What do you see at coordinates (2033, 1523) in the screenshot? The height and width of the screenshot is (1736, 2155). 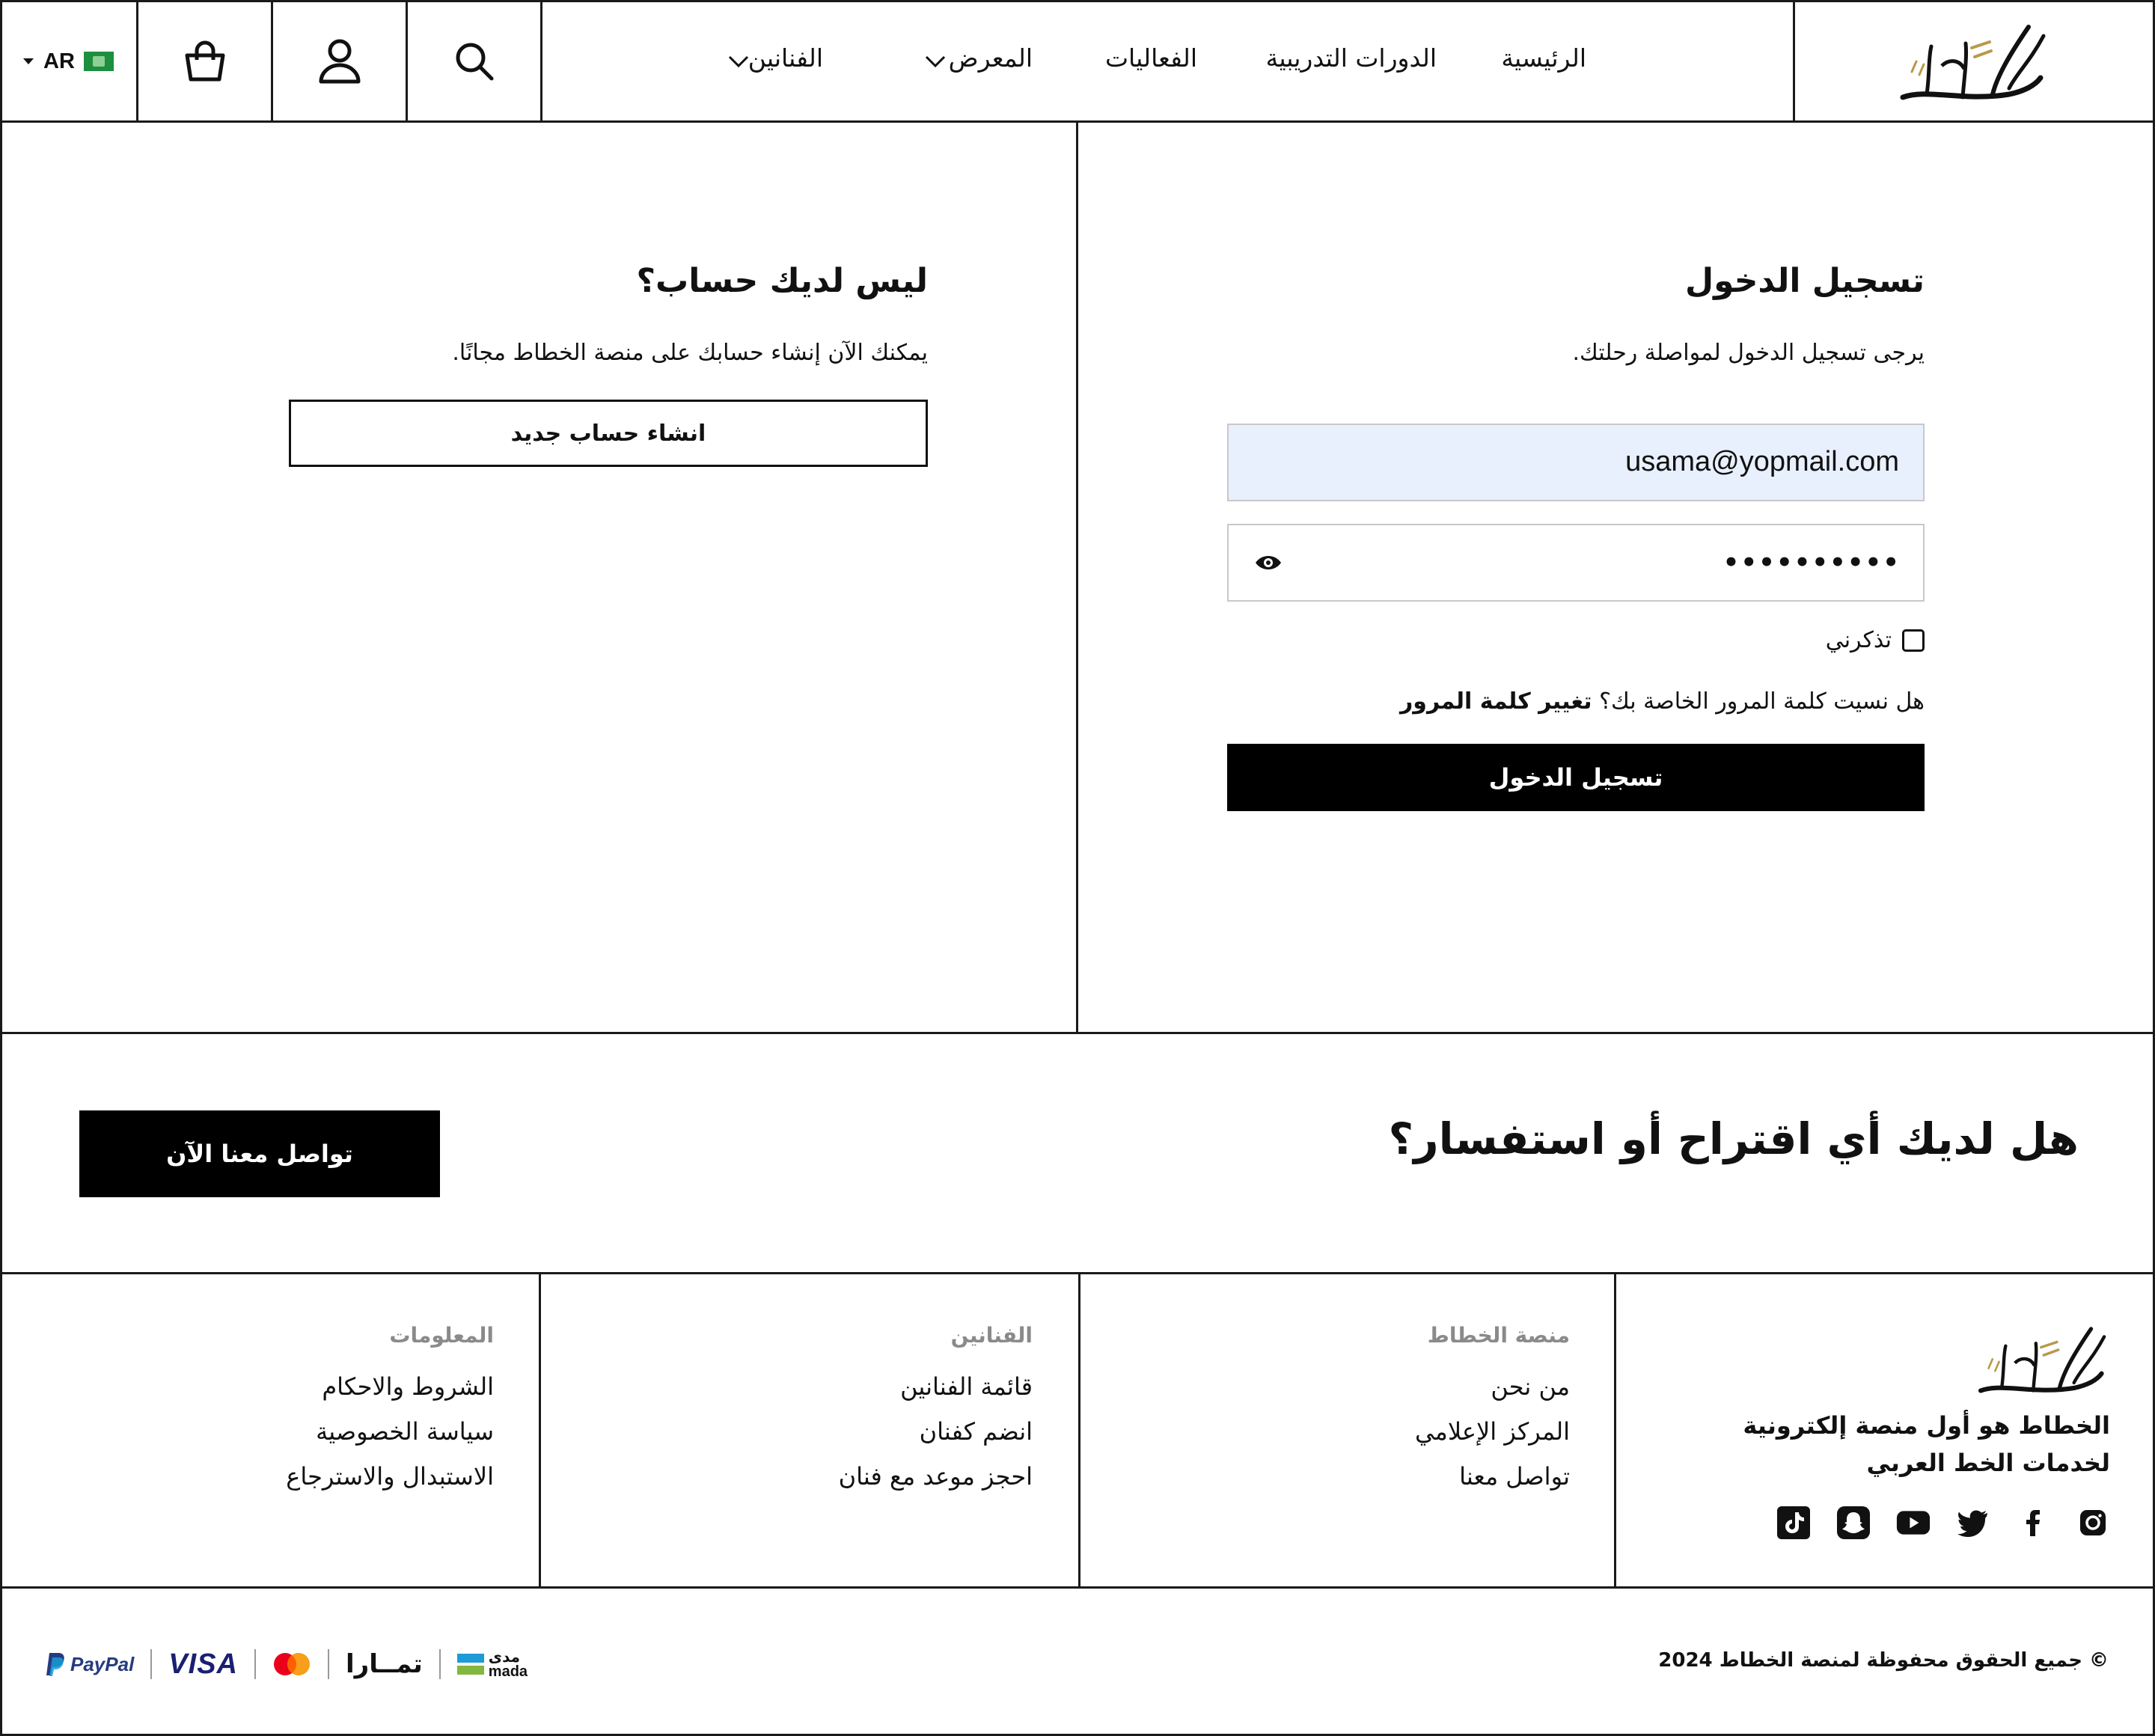 I see `facebook-icon` at bounding box center [2033, 1523].